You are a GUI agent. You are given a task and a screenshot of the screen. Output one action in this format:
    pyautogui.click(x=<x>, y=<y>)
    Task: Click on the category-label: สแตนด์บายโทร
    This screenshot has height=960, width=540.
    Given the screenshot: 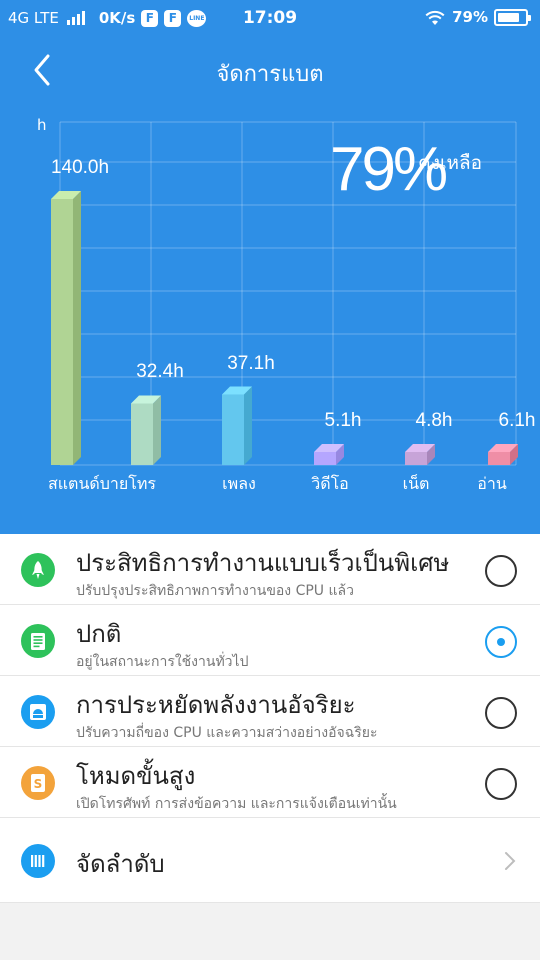 What is the action you would take?
    pyautogui.click(x=102, y=483)
    